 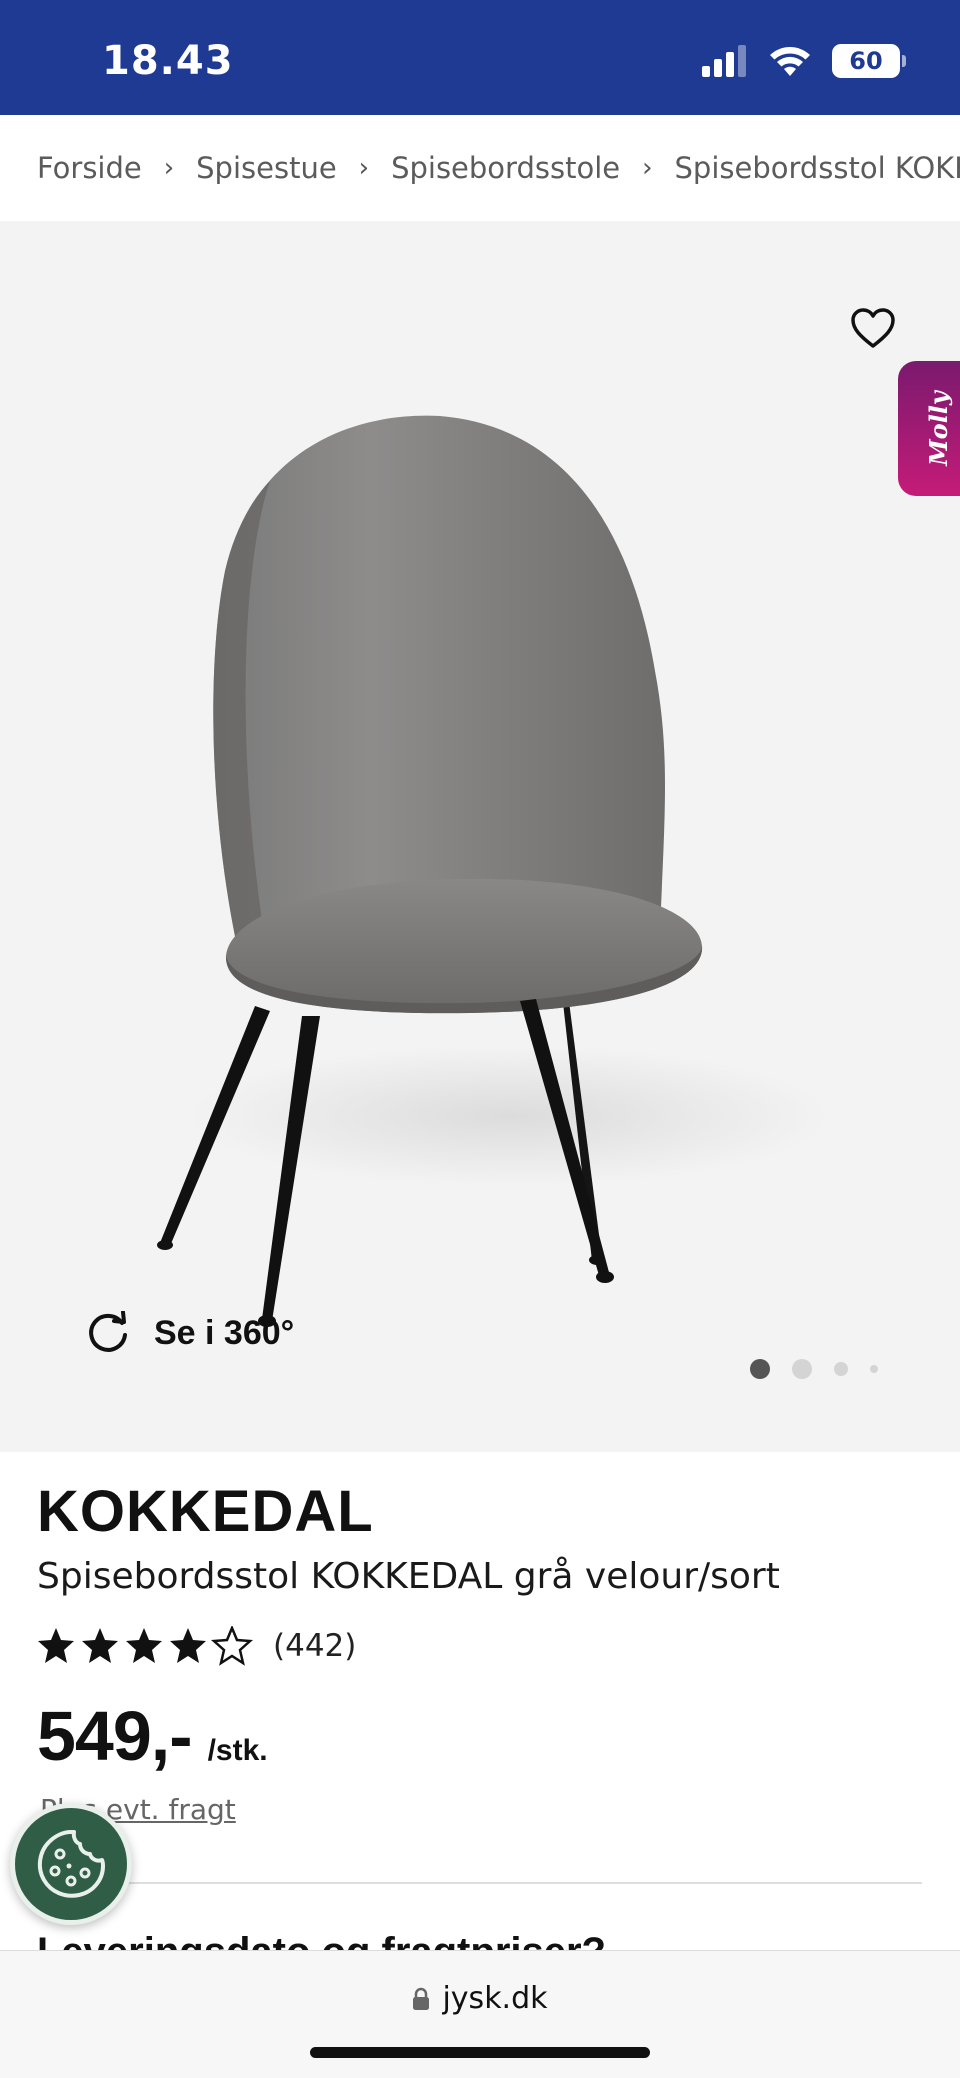 I want to click on price-row: 549,- /stk., so click(x=152, y=1736).